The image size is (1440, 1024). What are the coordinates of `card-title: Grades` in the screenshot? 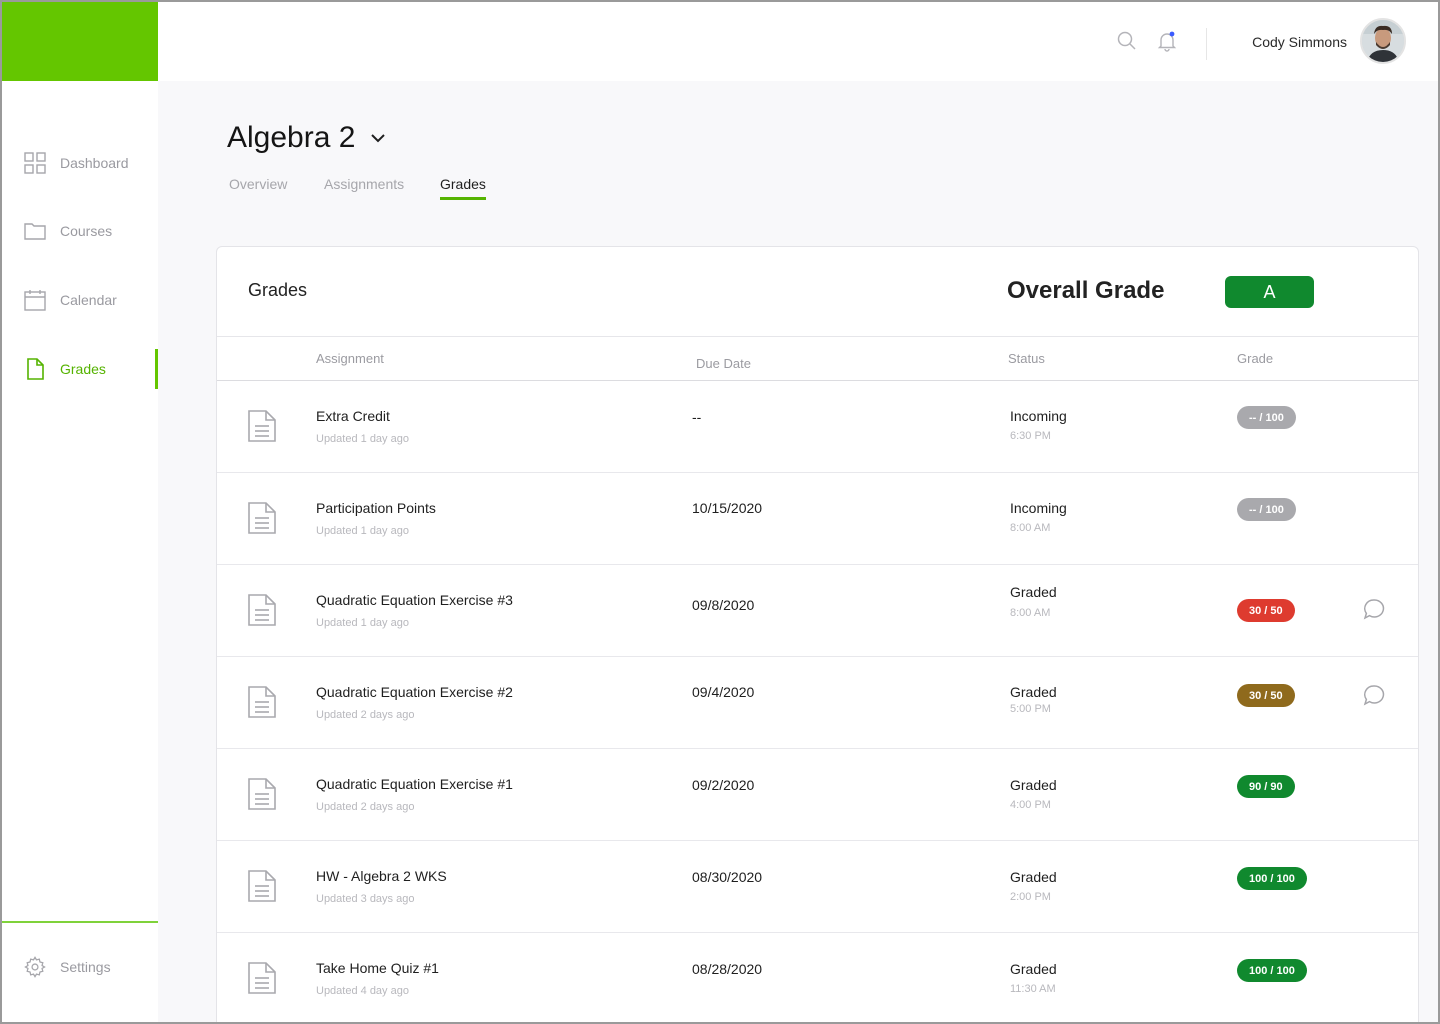 It's located at (278, 290).